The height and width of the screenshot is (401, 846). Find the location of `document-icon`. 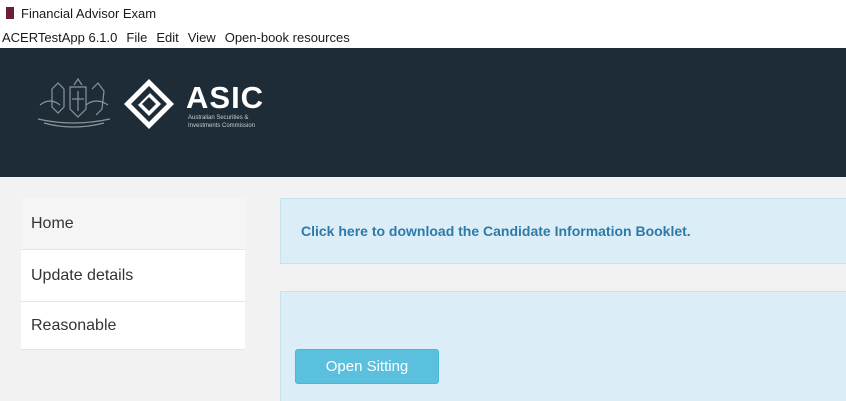

document-icon is located at coordinates (10, 13).